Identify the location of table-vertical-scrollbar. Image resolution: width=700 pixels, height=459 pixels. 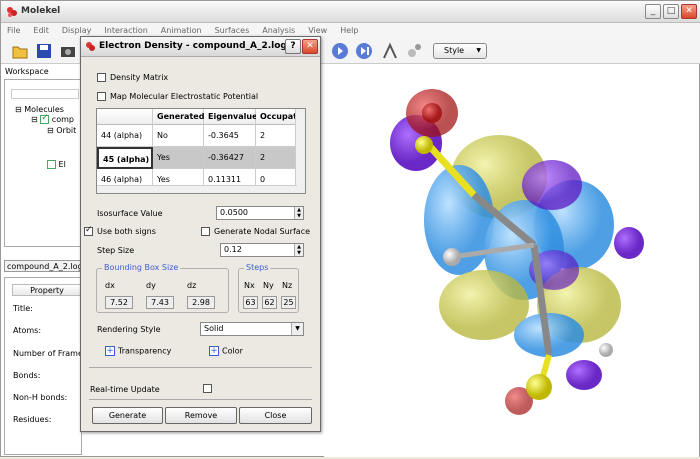
(300, 151).